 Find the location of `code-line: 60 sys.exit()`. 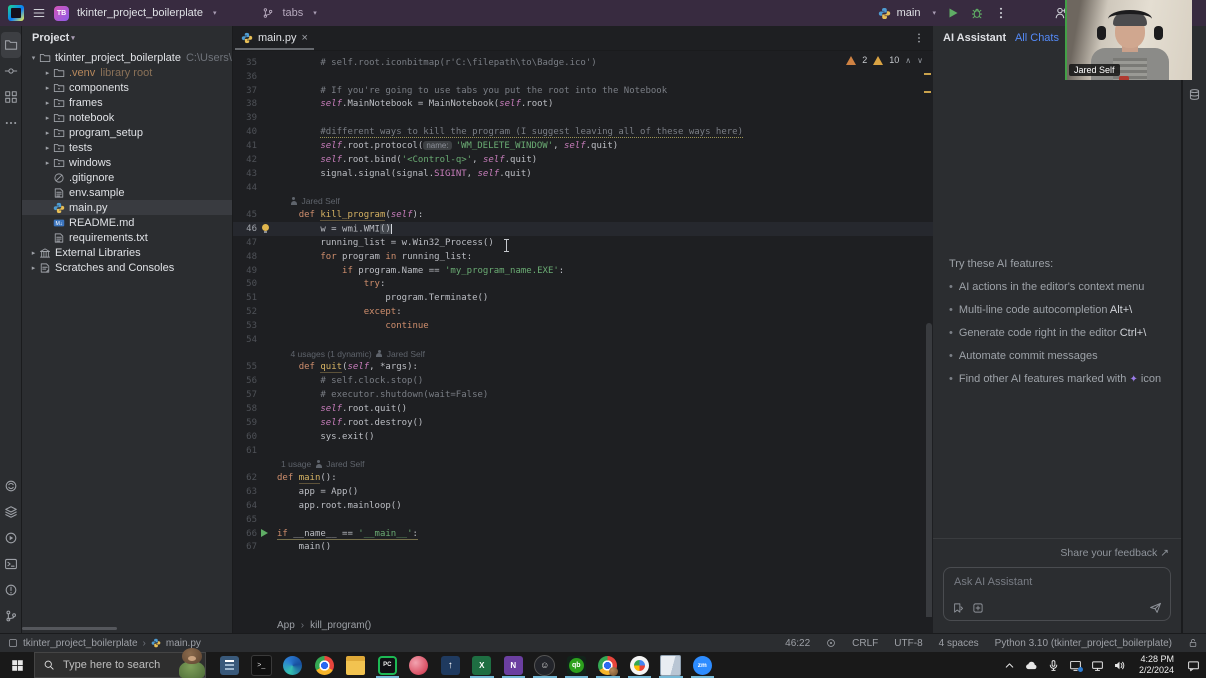

code-line: 60 sys.exit() is located at coordinates (583, 437).